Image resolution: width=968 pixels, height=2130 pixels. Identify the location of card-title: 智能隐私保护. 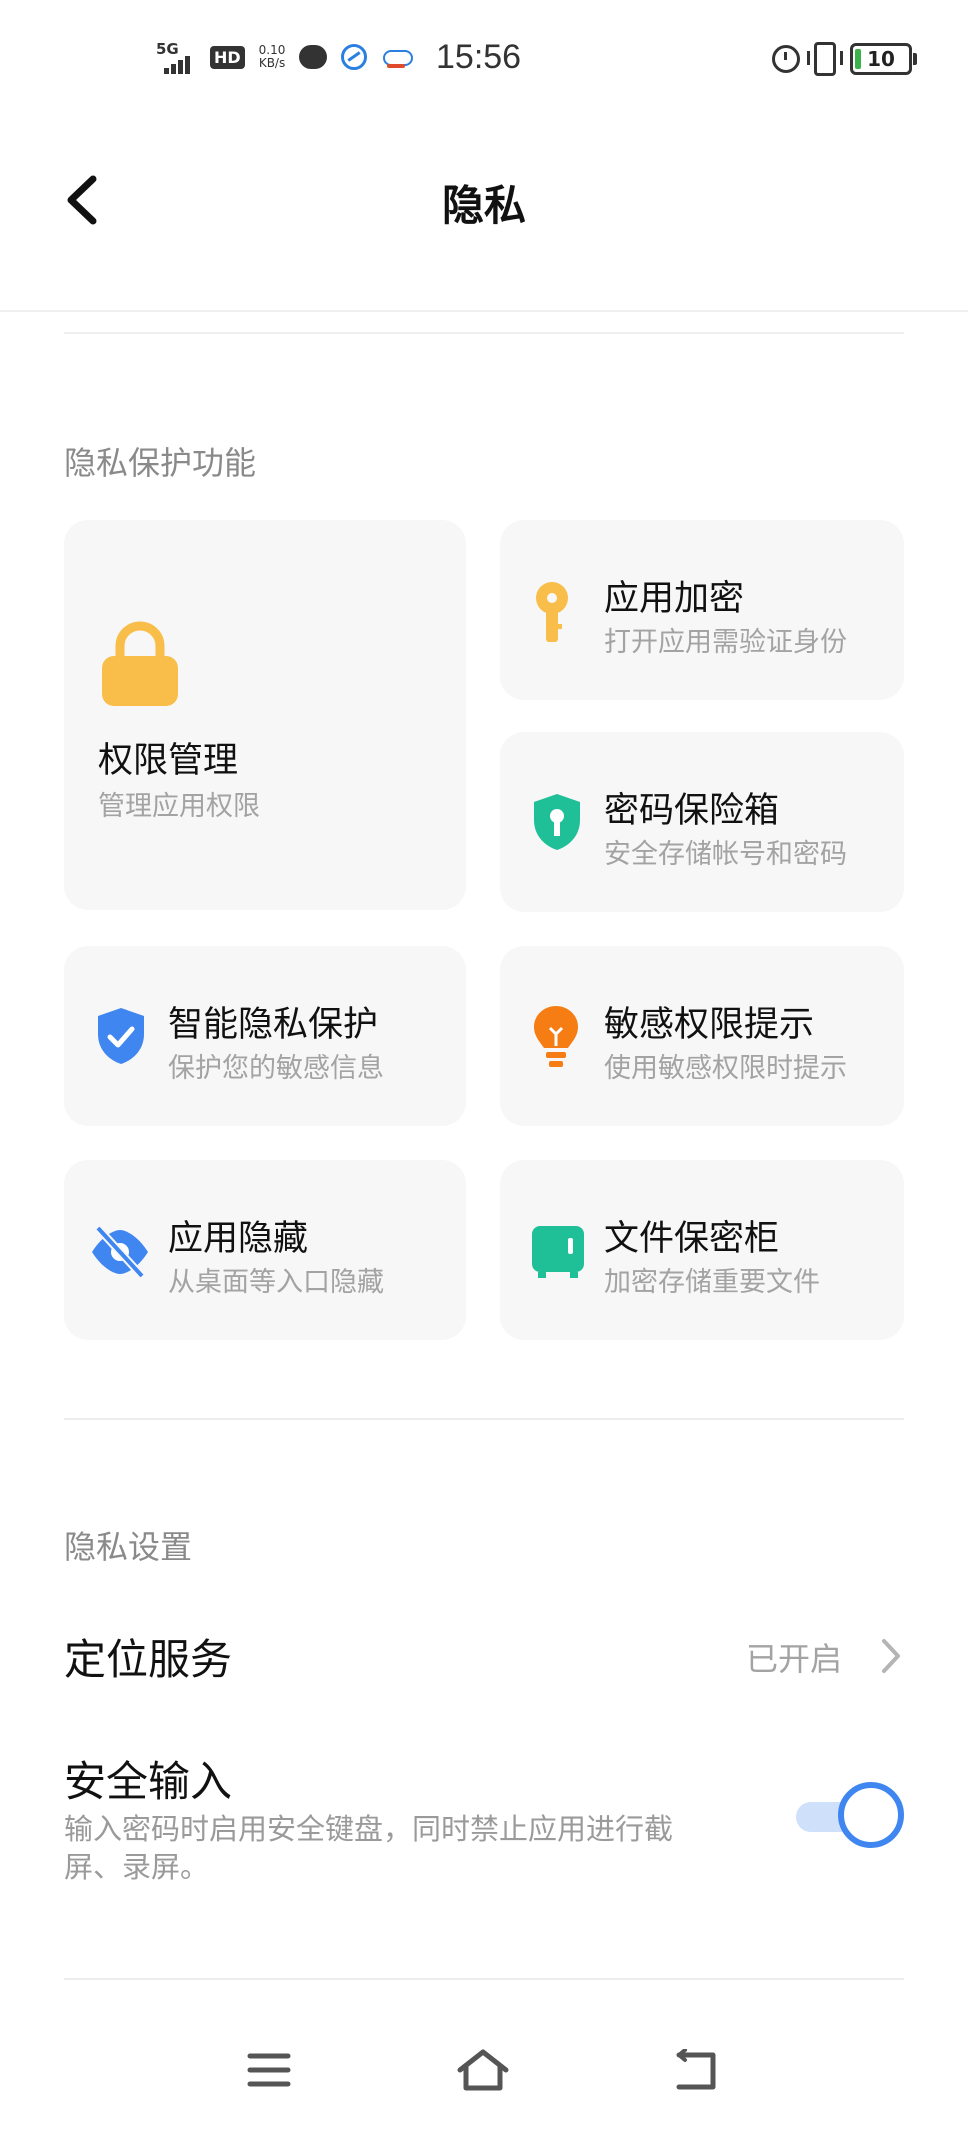
(273, 1025).